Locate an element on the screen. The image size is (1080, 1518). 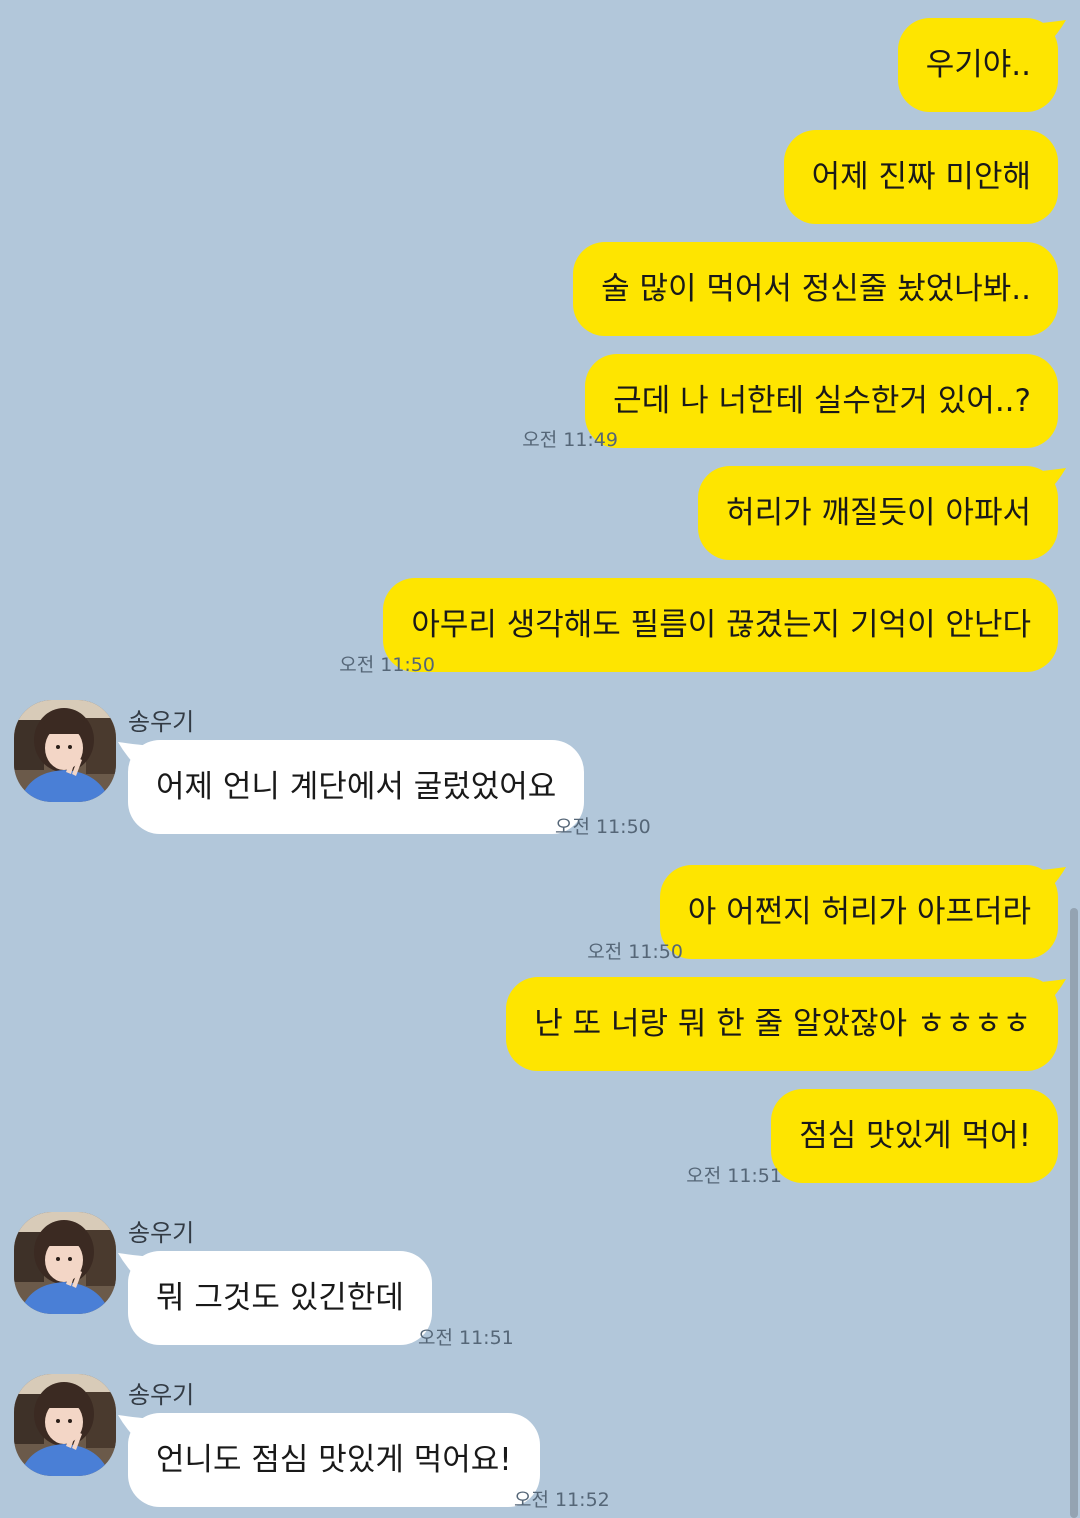
message-bubble-outgoing: 허리가 깨질듯이 아파서 is located at coordinates (878, 513).